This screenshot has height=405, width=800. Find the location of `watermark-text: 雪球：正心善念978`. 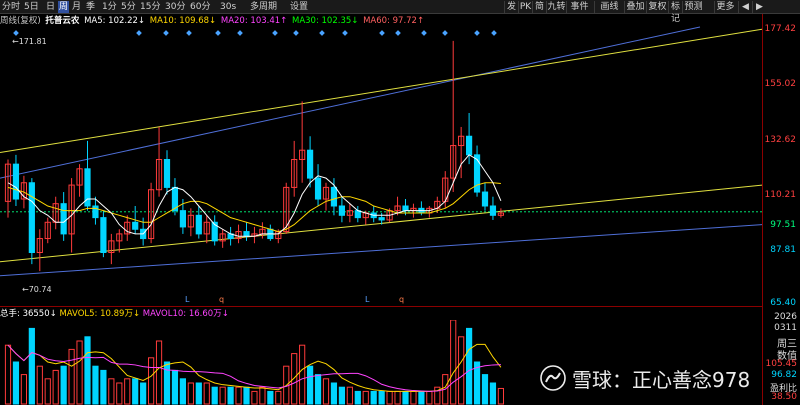

watermark-text: 雪球：正心善念978 is located at coordinates (661, 379).